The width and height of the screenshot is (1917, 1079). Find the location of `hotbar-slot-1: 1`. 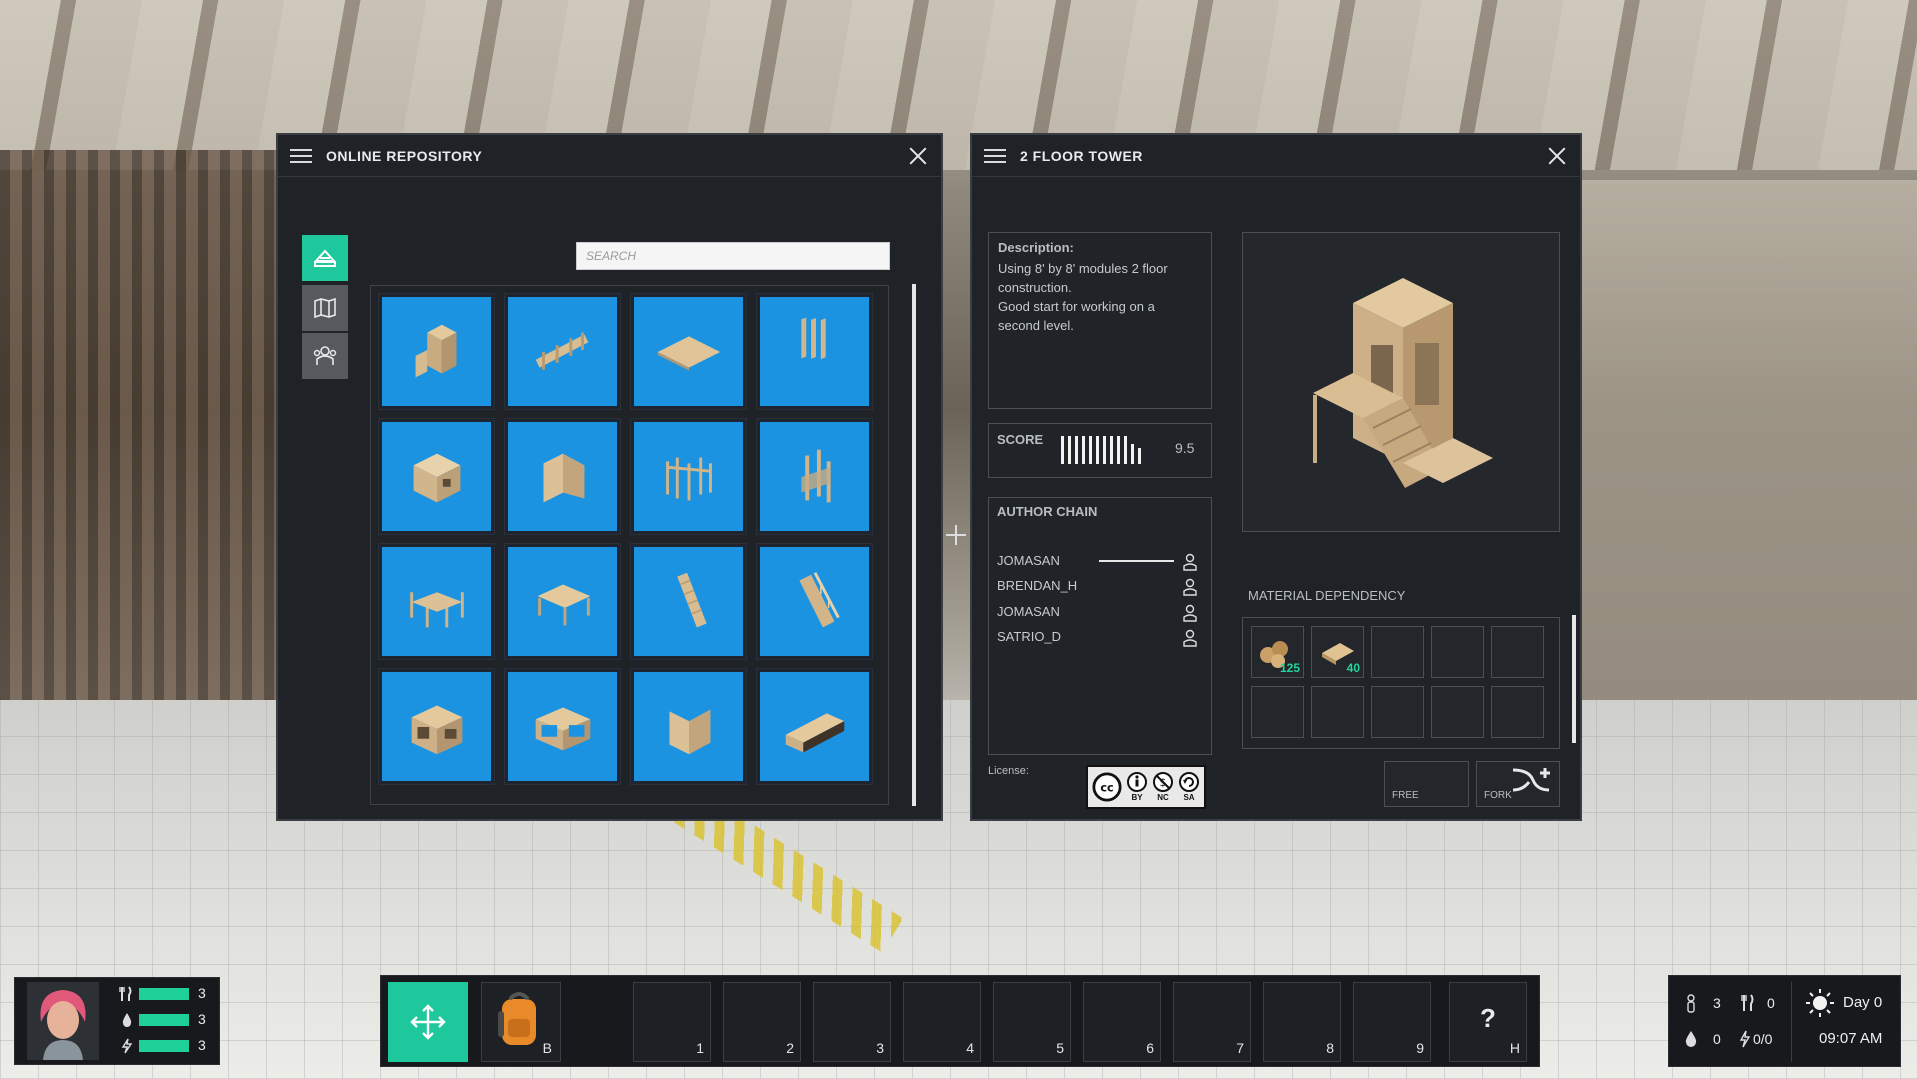

hotbar-slot-1: 1 is located at coordinates (672, 1022).